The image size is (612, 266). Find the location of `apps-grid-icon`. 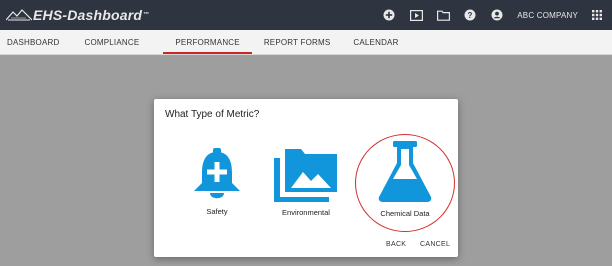

apps-grid-icon is located at coordinates (597, 15).